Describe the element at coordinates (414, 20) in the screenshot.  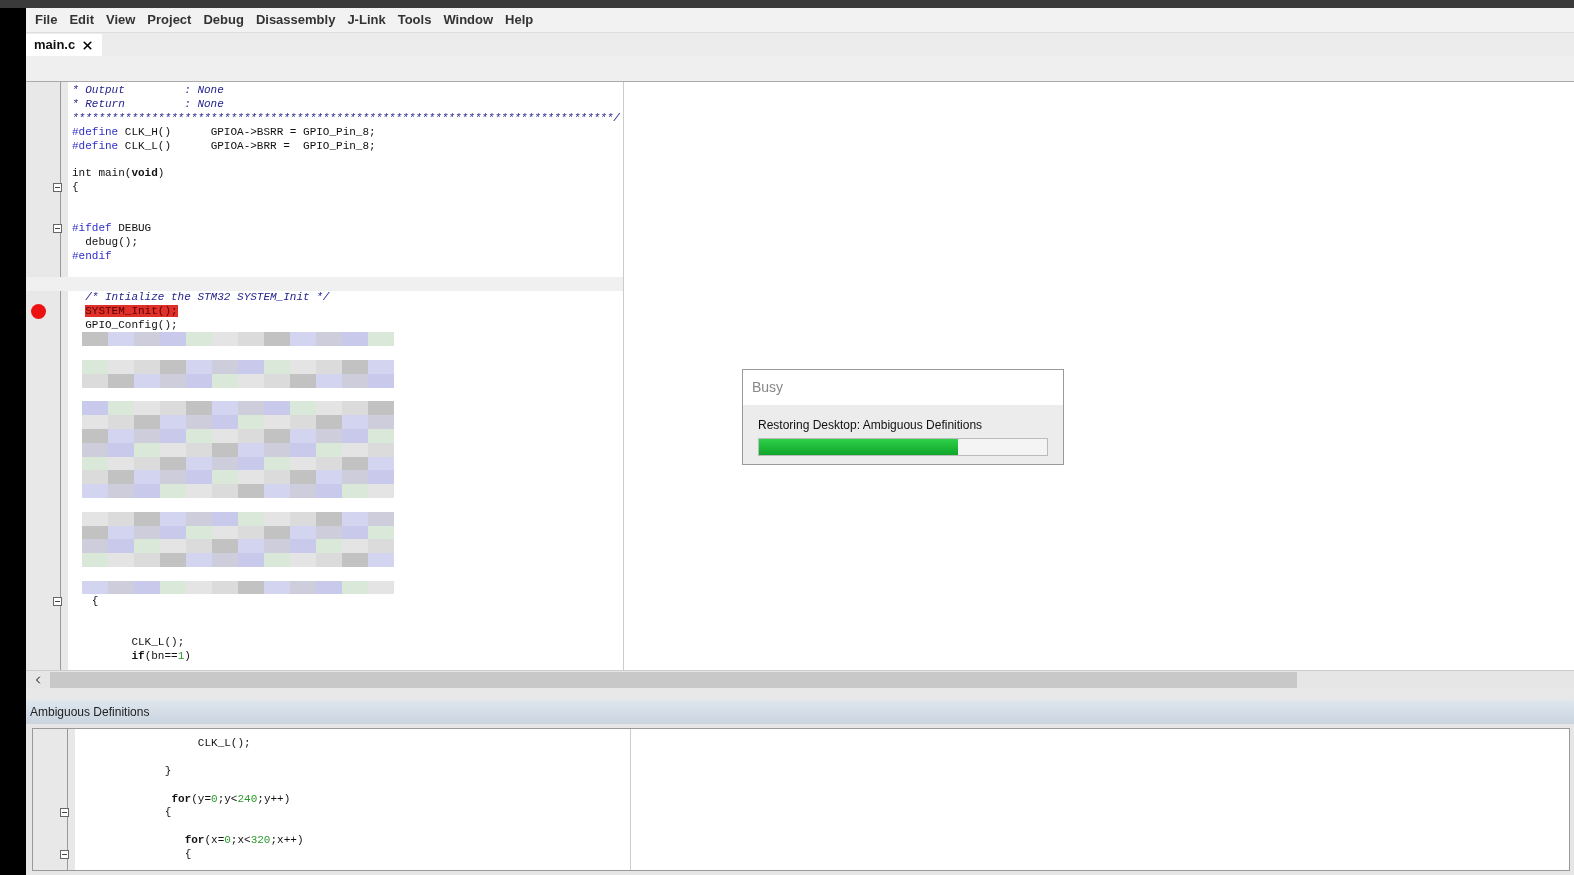
I see `menu-item: Tools` at that location.